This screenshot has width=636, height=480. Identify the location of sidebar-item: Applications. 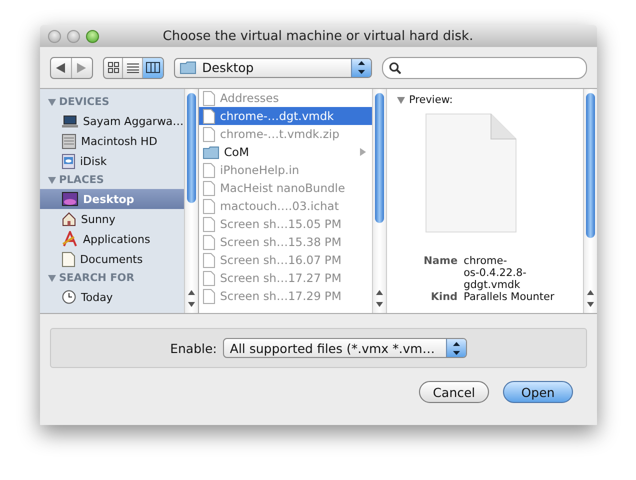
(112, 239).